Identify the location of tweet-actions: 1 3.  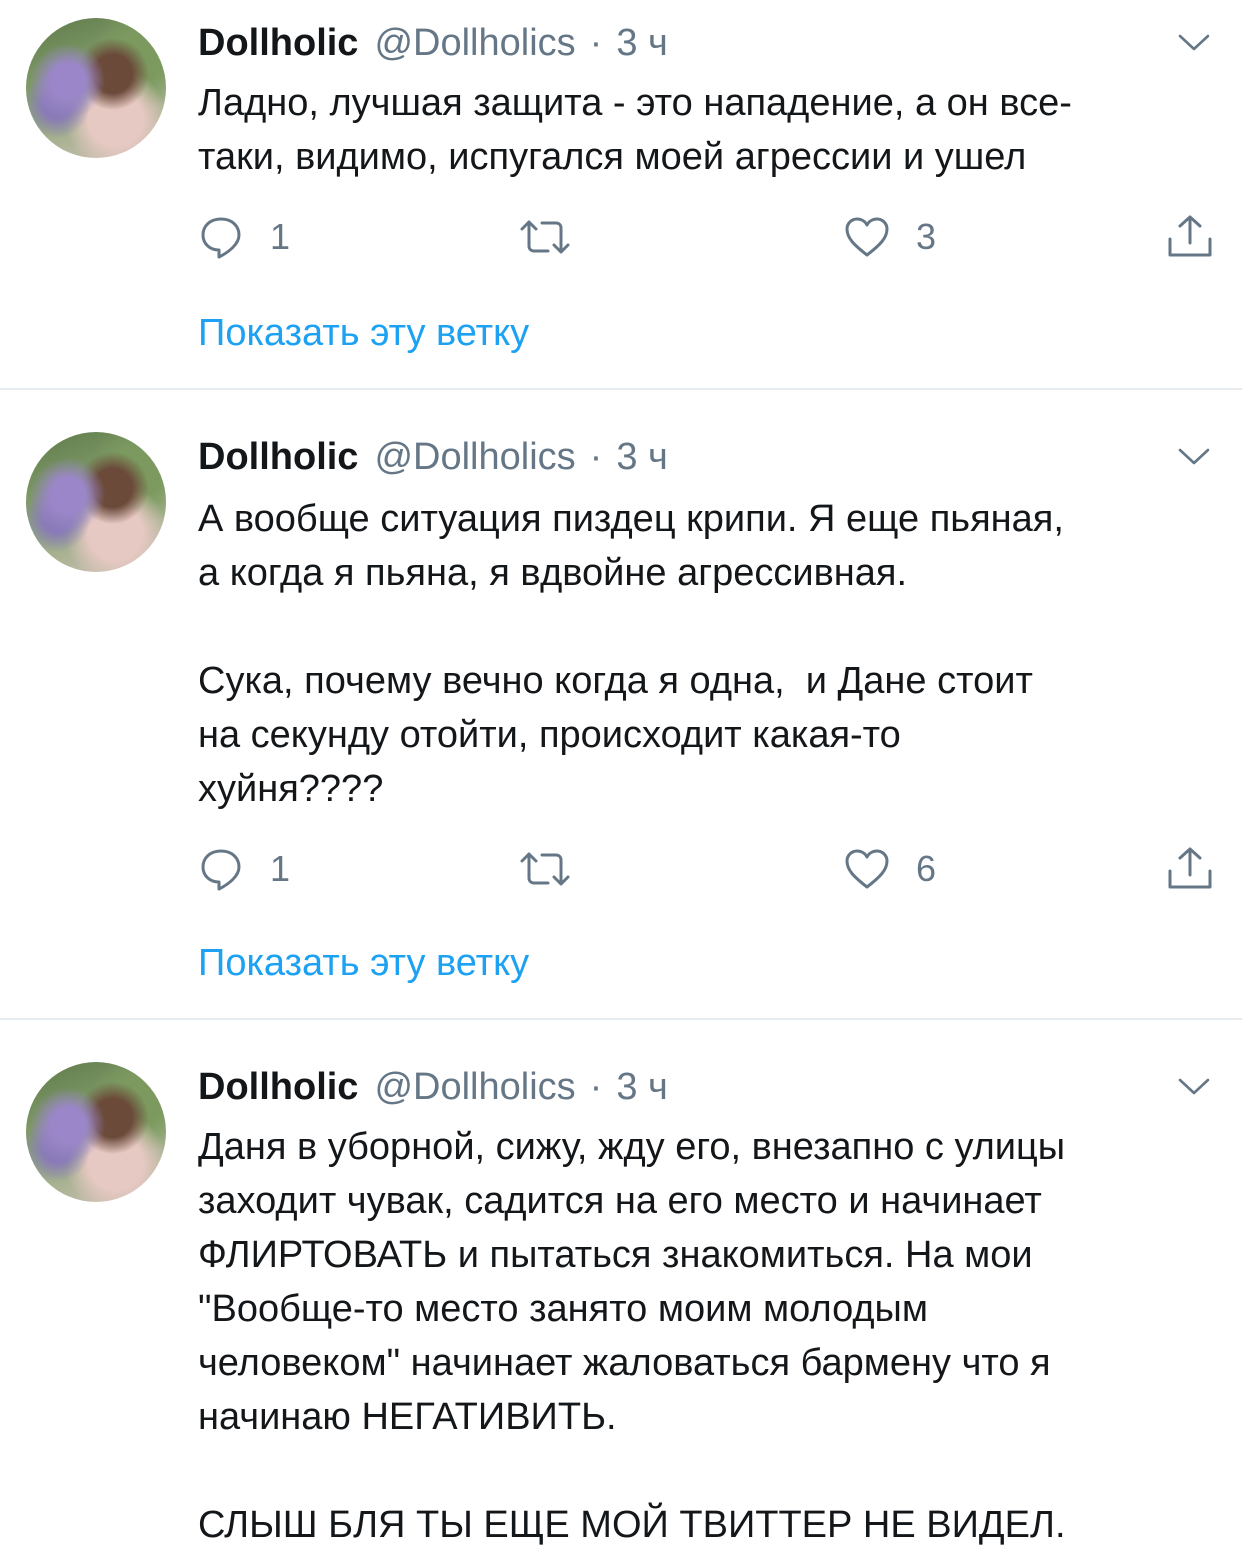
(621, 237).